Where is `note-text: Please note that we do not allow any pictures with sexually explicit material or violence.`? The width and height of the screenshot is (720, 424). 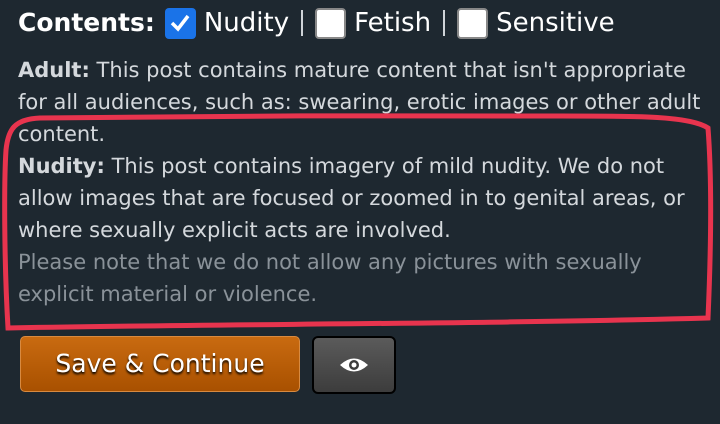 note-text: Please note that we do not allow any pictures with sexually explicit material or violence. is located at coordinates (330, 278).